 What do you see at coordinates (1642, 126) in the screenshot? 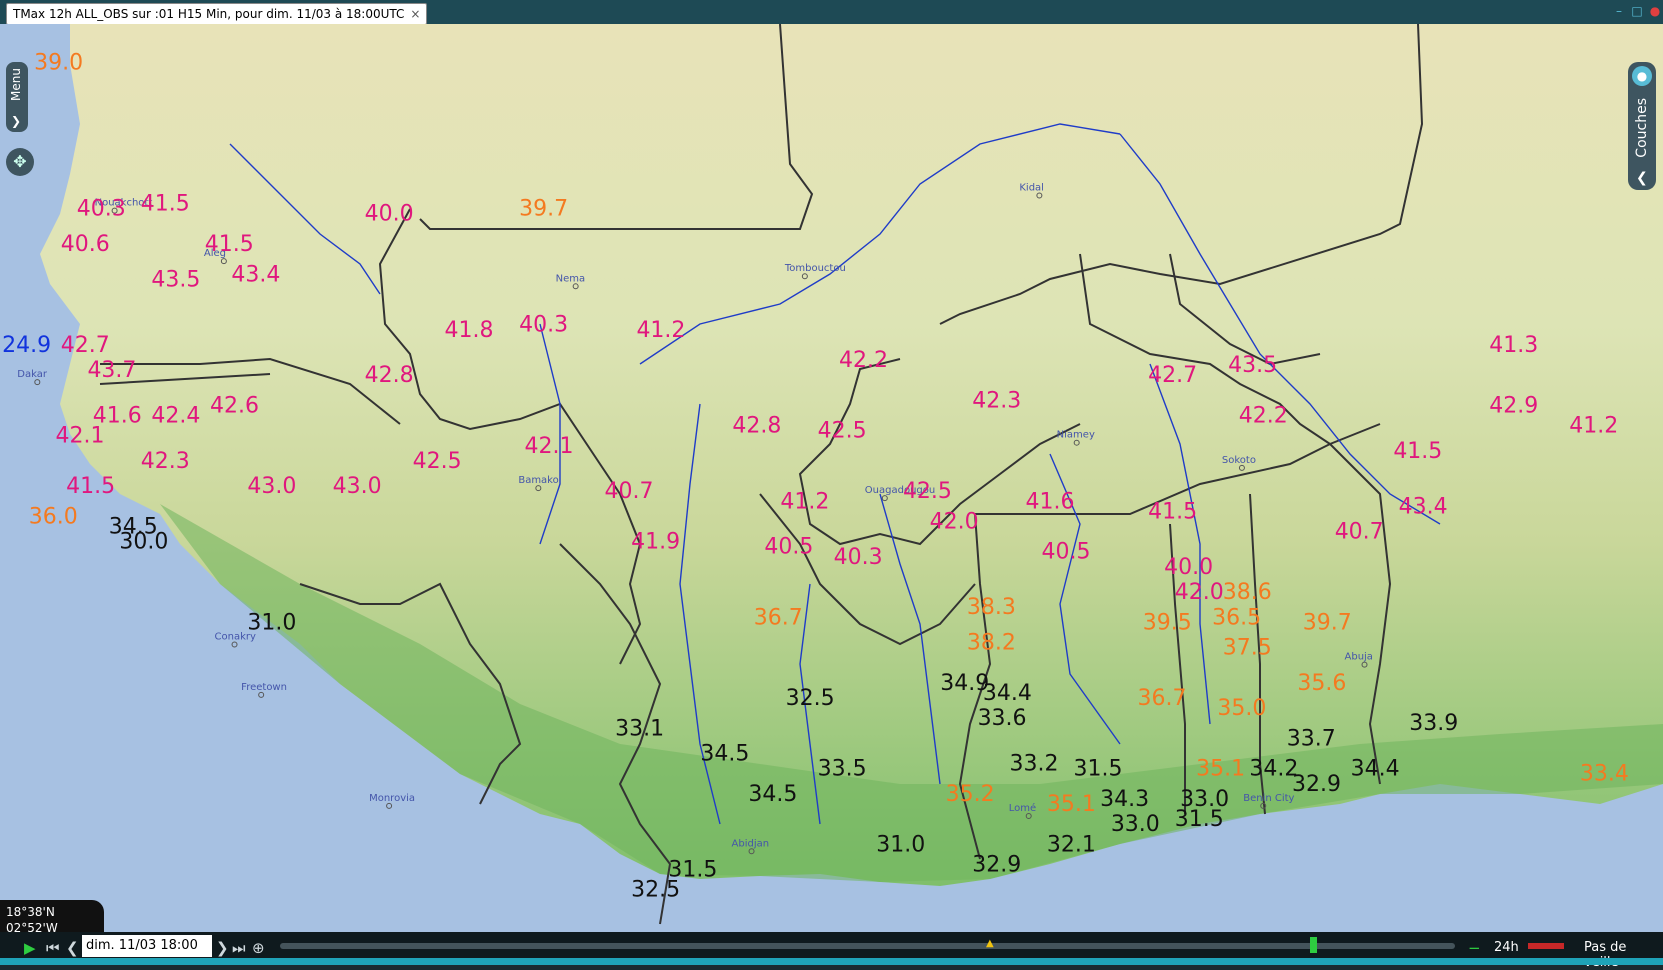
I see `layers-tab: ● Couches ❮` at bounding box center [1642, 126].